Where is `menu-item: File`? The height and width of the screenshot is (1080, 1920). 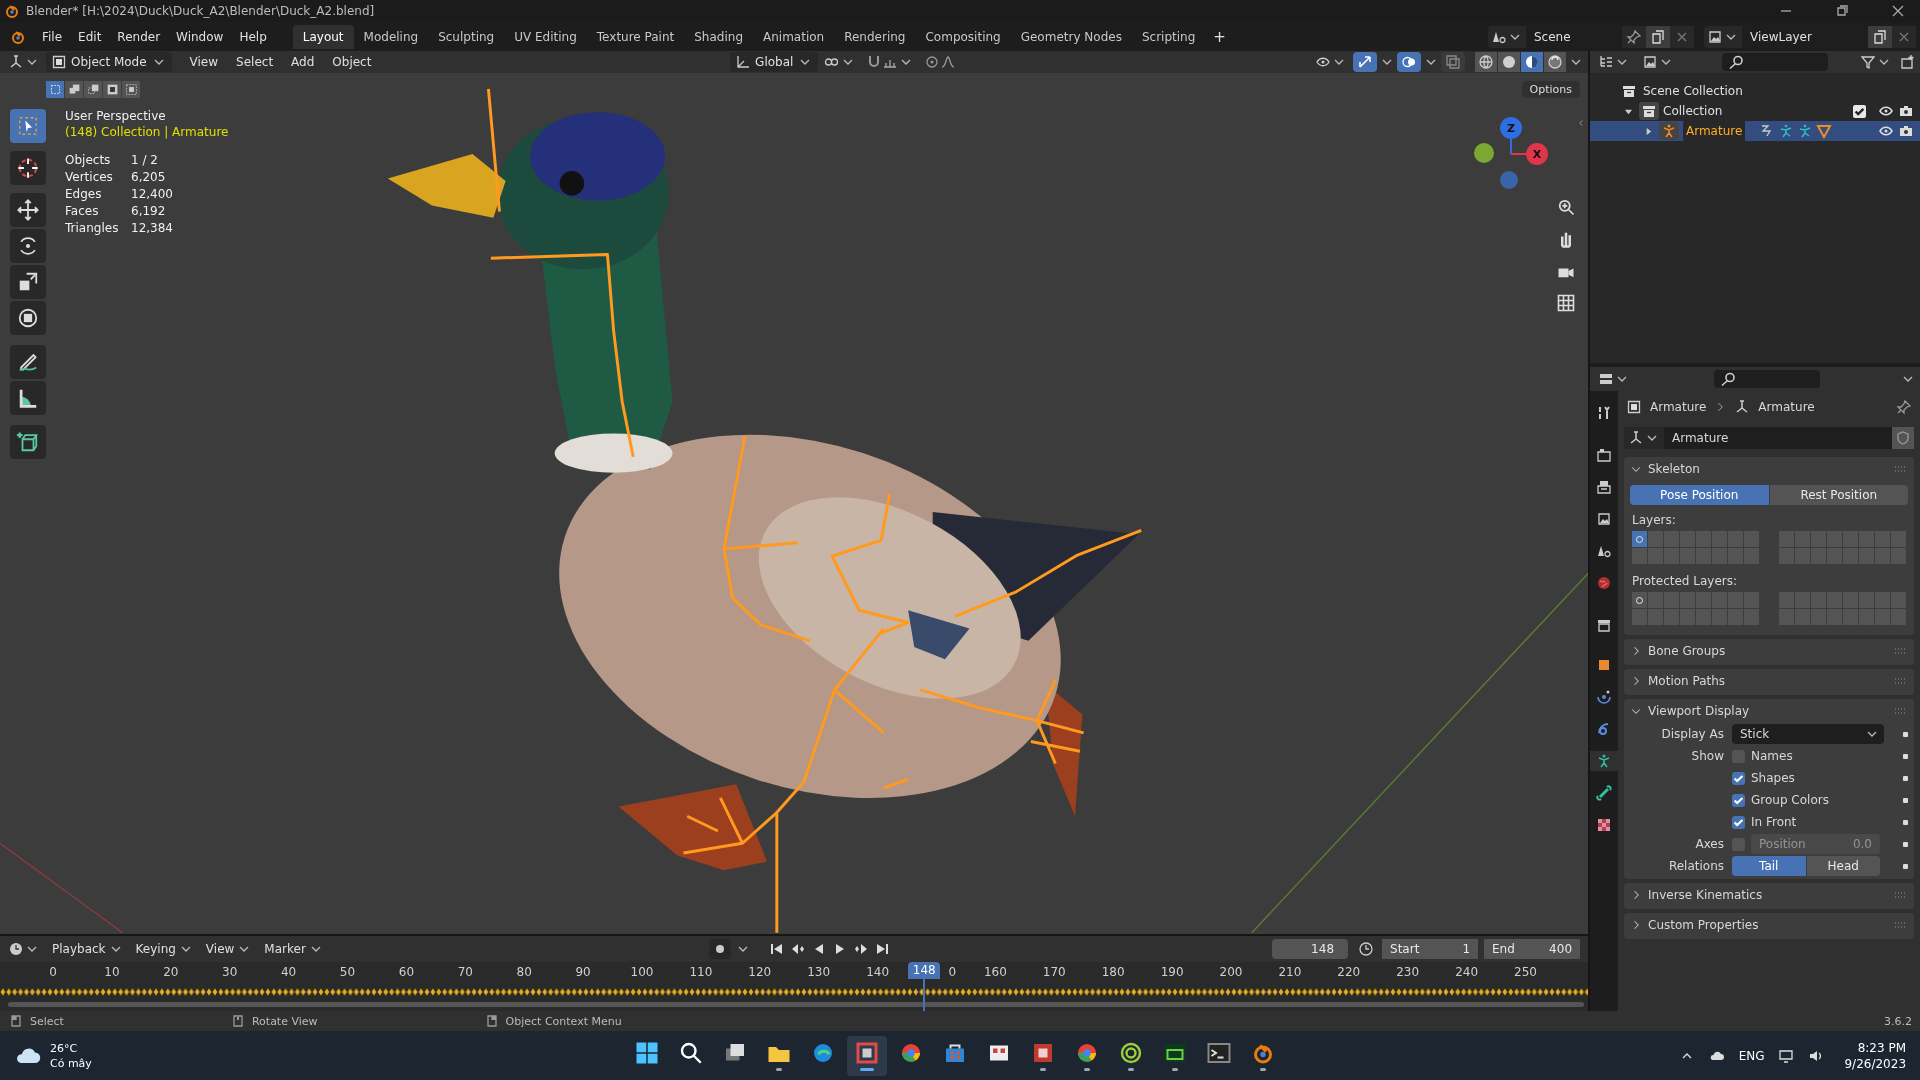
menu-item: File is located at coordinates (52, 36).